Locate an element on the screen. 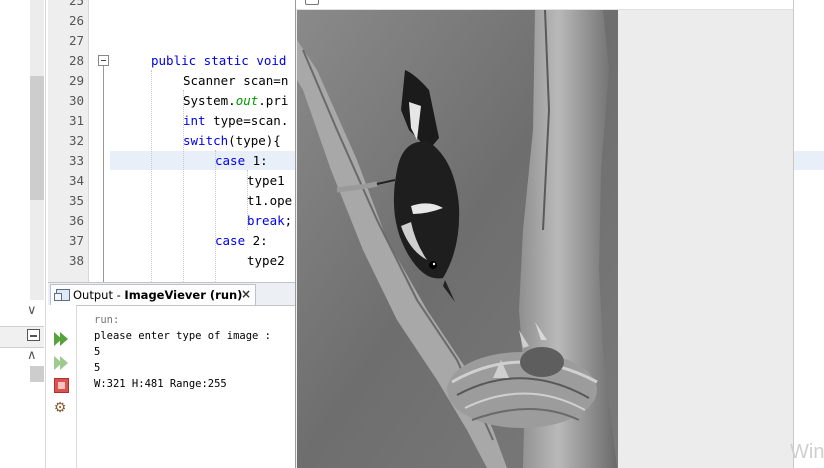 The height and width of the screenshot is (468, 824). line-number: 37 is located at coordinates (76, 240).